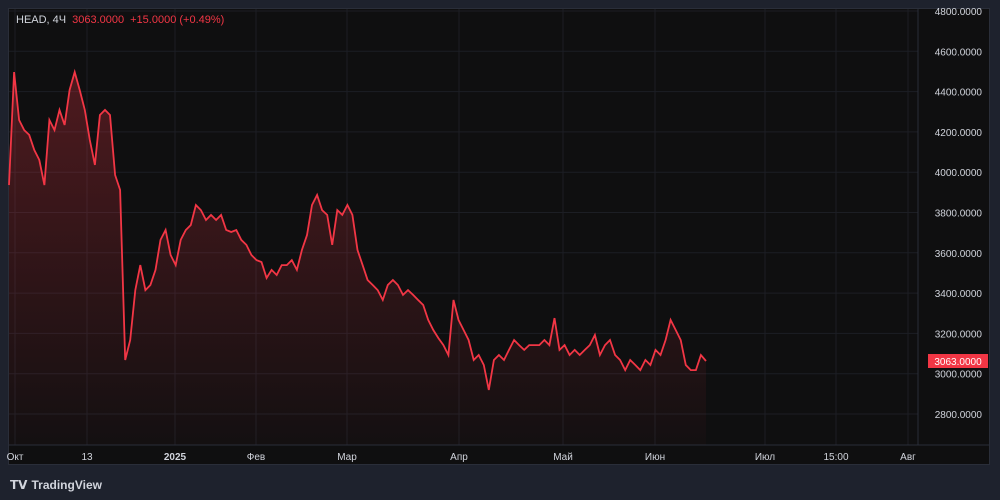  I want to click on price-tick-label: 4800.0000, so click(959, 12).